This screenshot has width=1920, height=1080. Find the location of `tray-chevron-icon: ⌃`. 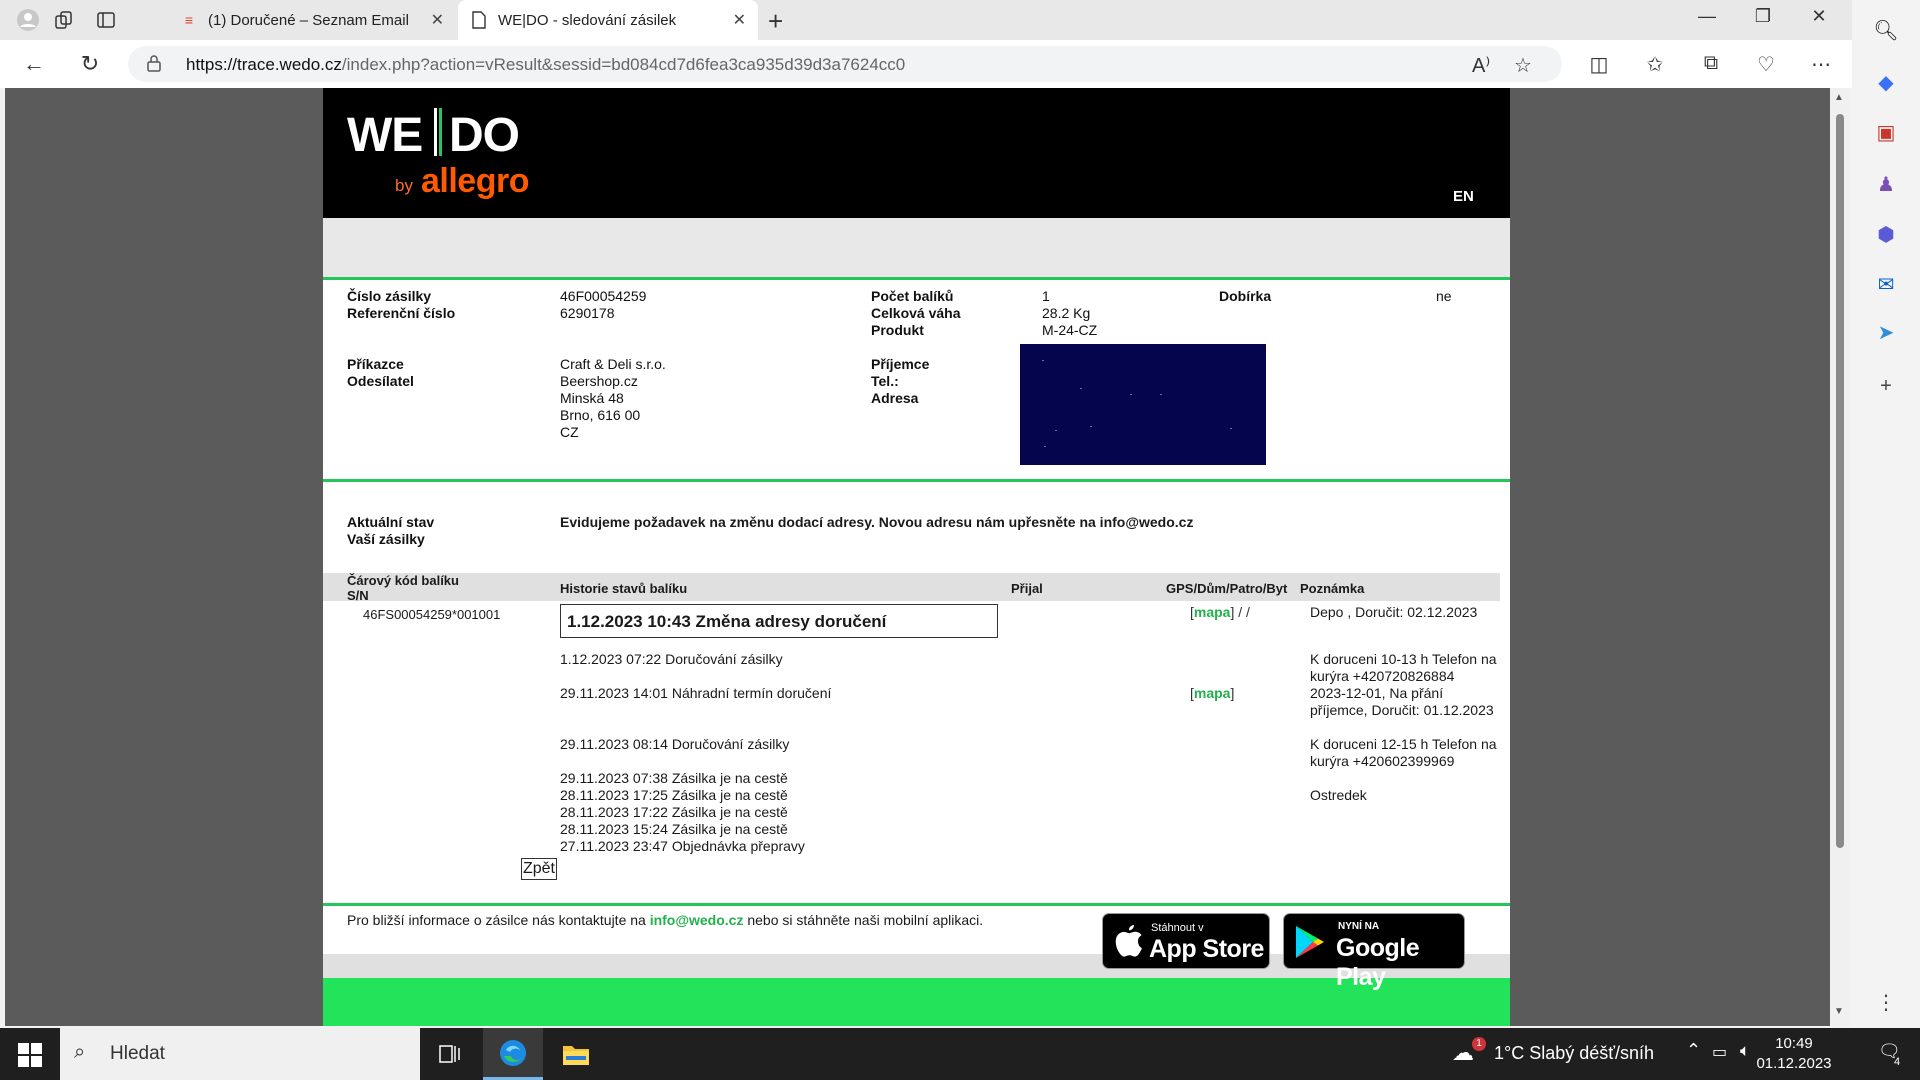

tray-chevron-icon: ⌃ is located at coordinates (1693, 1050).